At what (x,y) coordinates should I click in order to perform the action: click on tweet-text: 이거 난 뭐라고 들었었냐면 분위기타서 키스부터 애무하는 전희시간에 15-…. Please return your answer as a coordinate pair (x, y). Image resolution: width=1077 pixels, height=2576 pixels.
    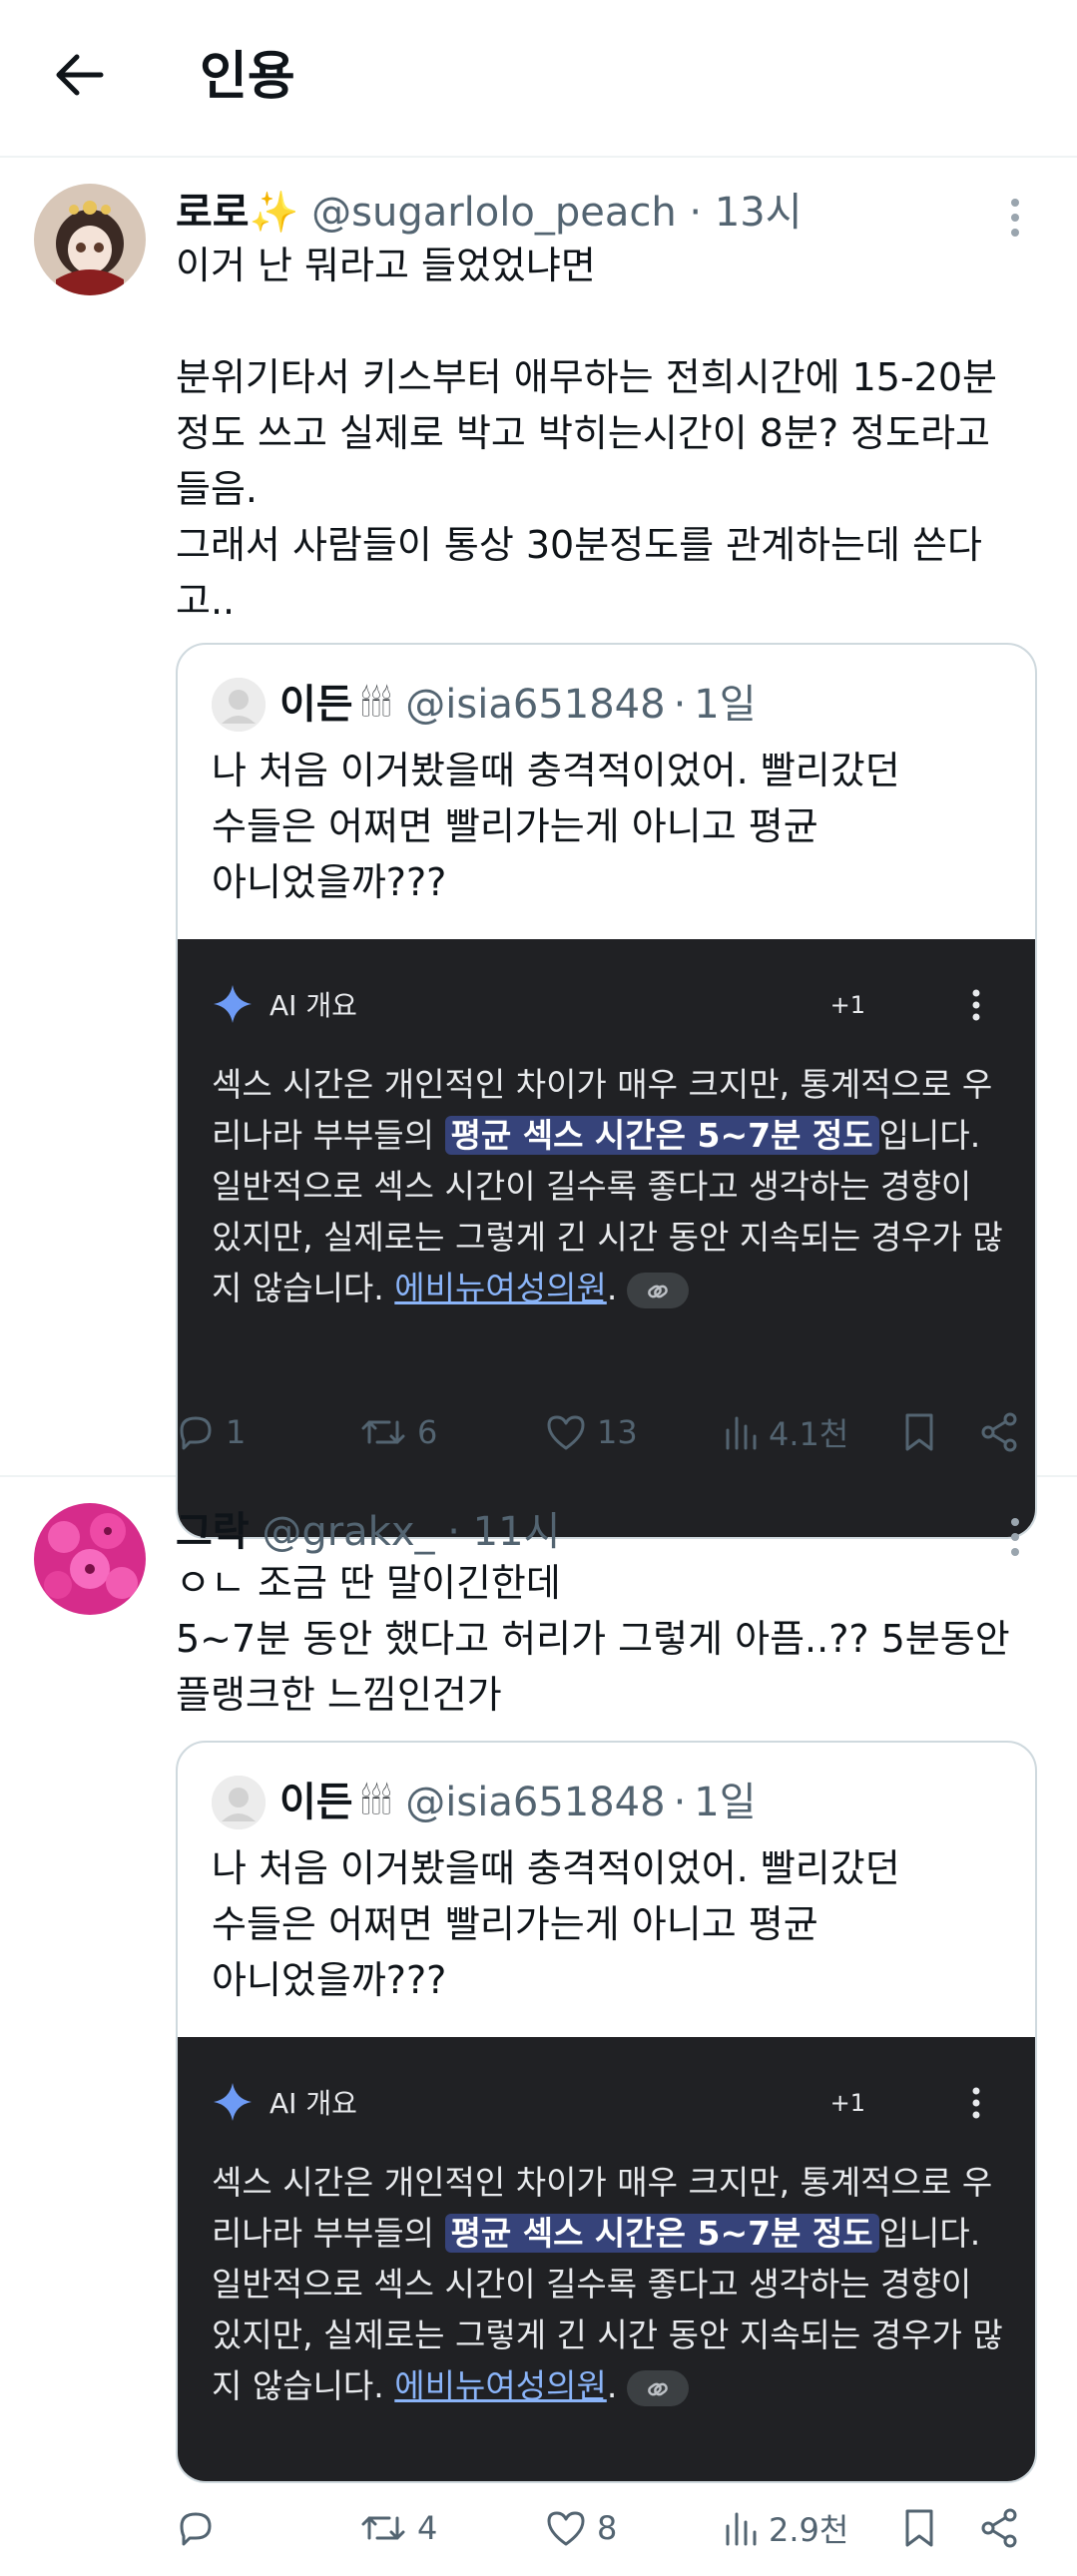
    Looking at the image, I should click on (586, 434).